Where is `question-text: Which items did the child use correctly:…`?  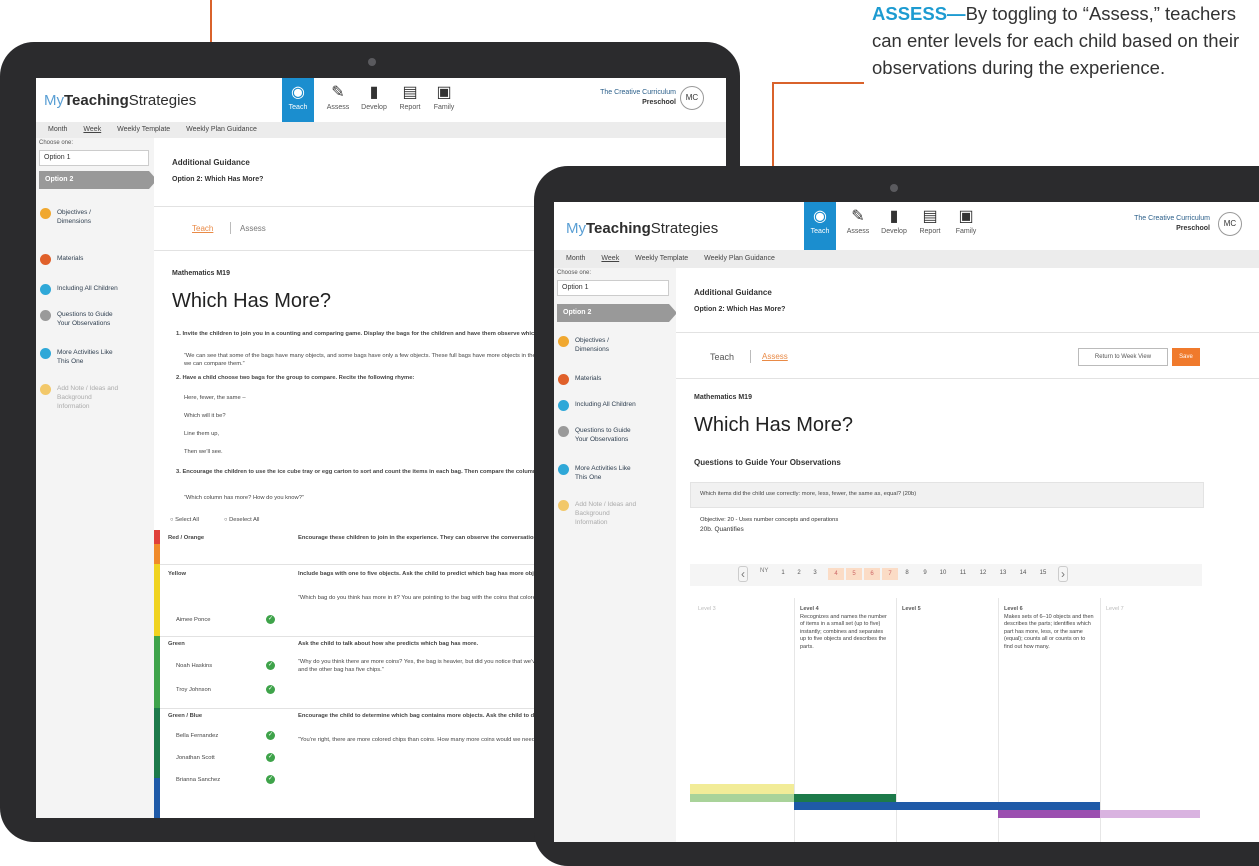 question-text: Which items did the child use correctly:… is located at coordinates (808, 494).